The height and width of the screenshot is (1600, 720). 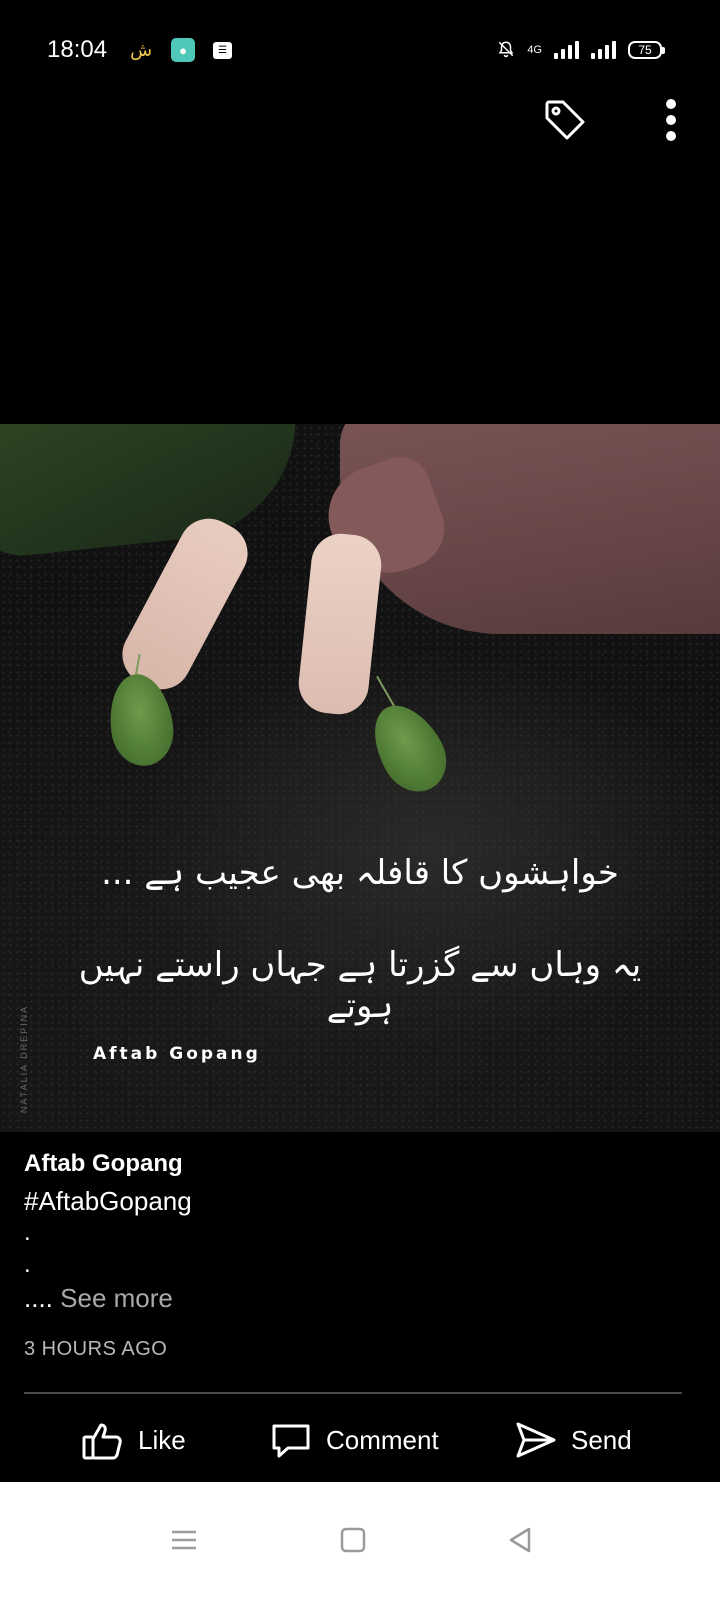 I want to click on notification-app-icon: ﺵ, so click(x=141, y=49).